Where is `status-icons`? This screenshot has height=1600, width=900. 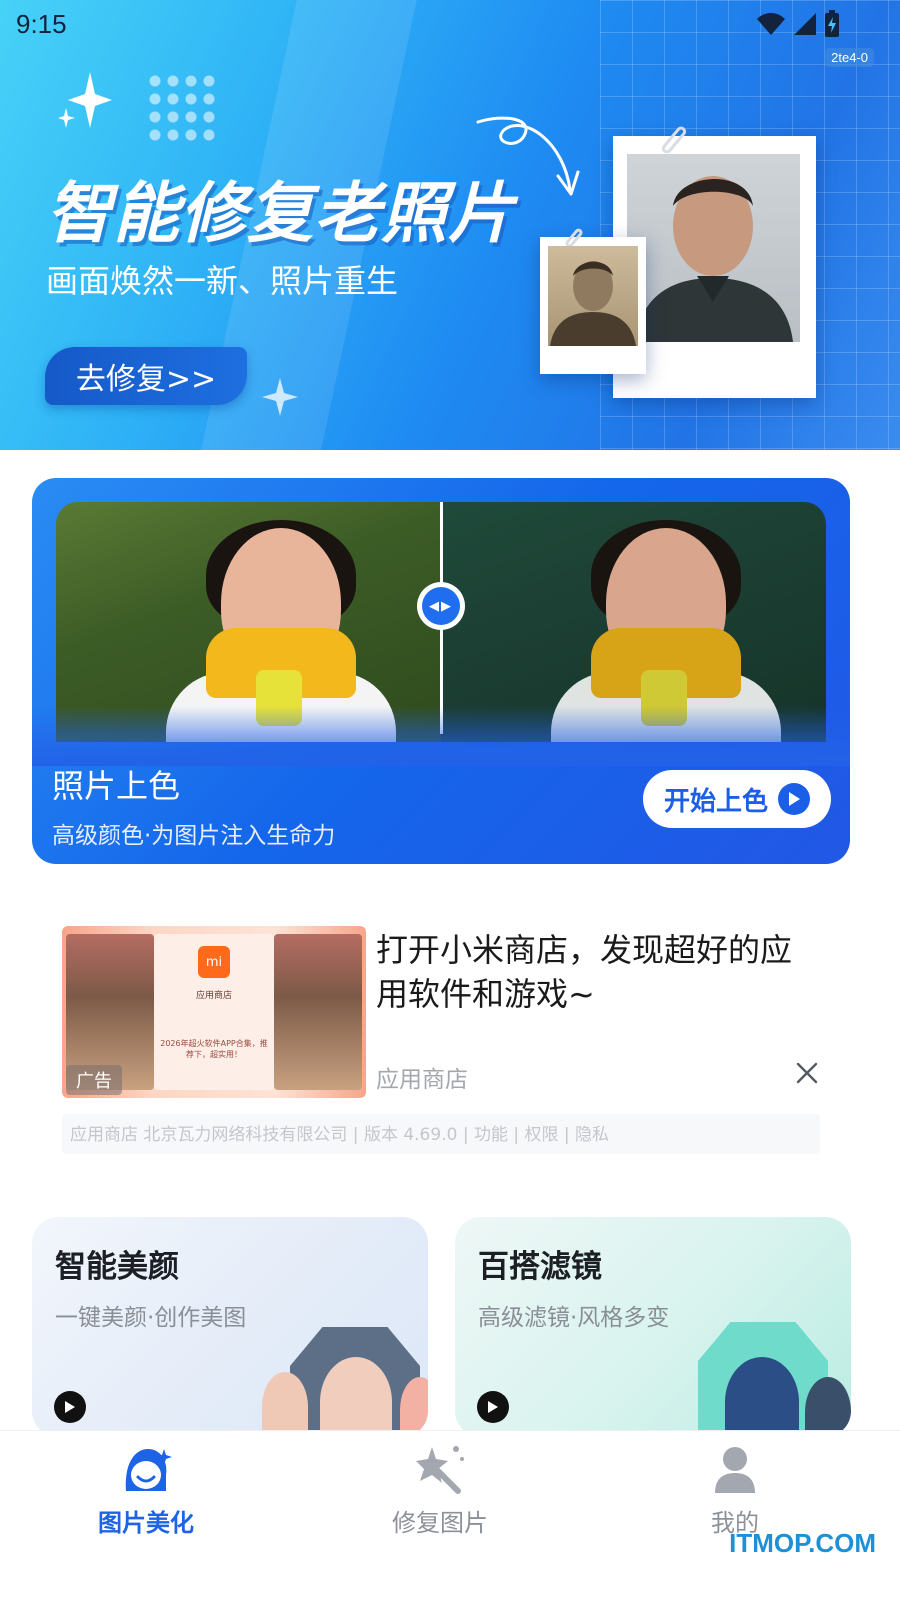 status-icons is located at coordinates (798, 24).